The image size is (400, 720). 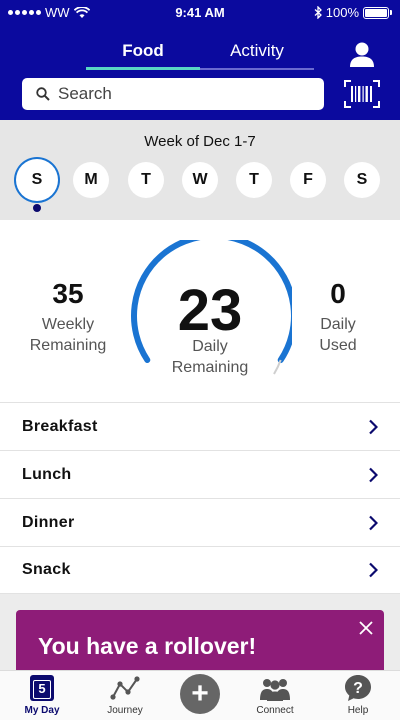 I want to click on tab-active-indicator, so click(x=143, y=68).